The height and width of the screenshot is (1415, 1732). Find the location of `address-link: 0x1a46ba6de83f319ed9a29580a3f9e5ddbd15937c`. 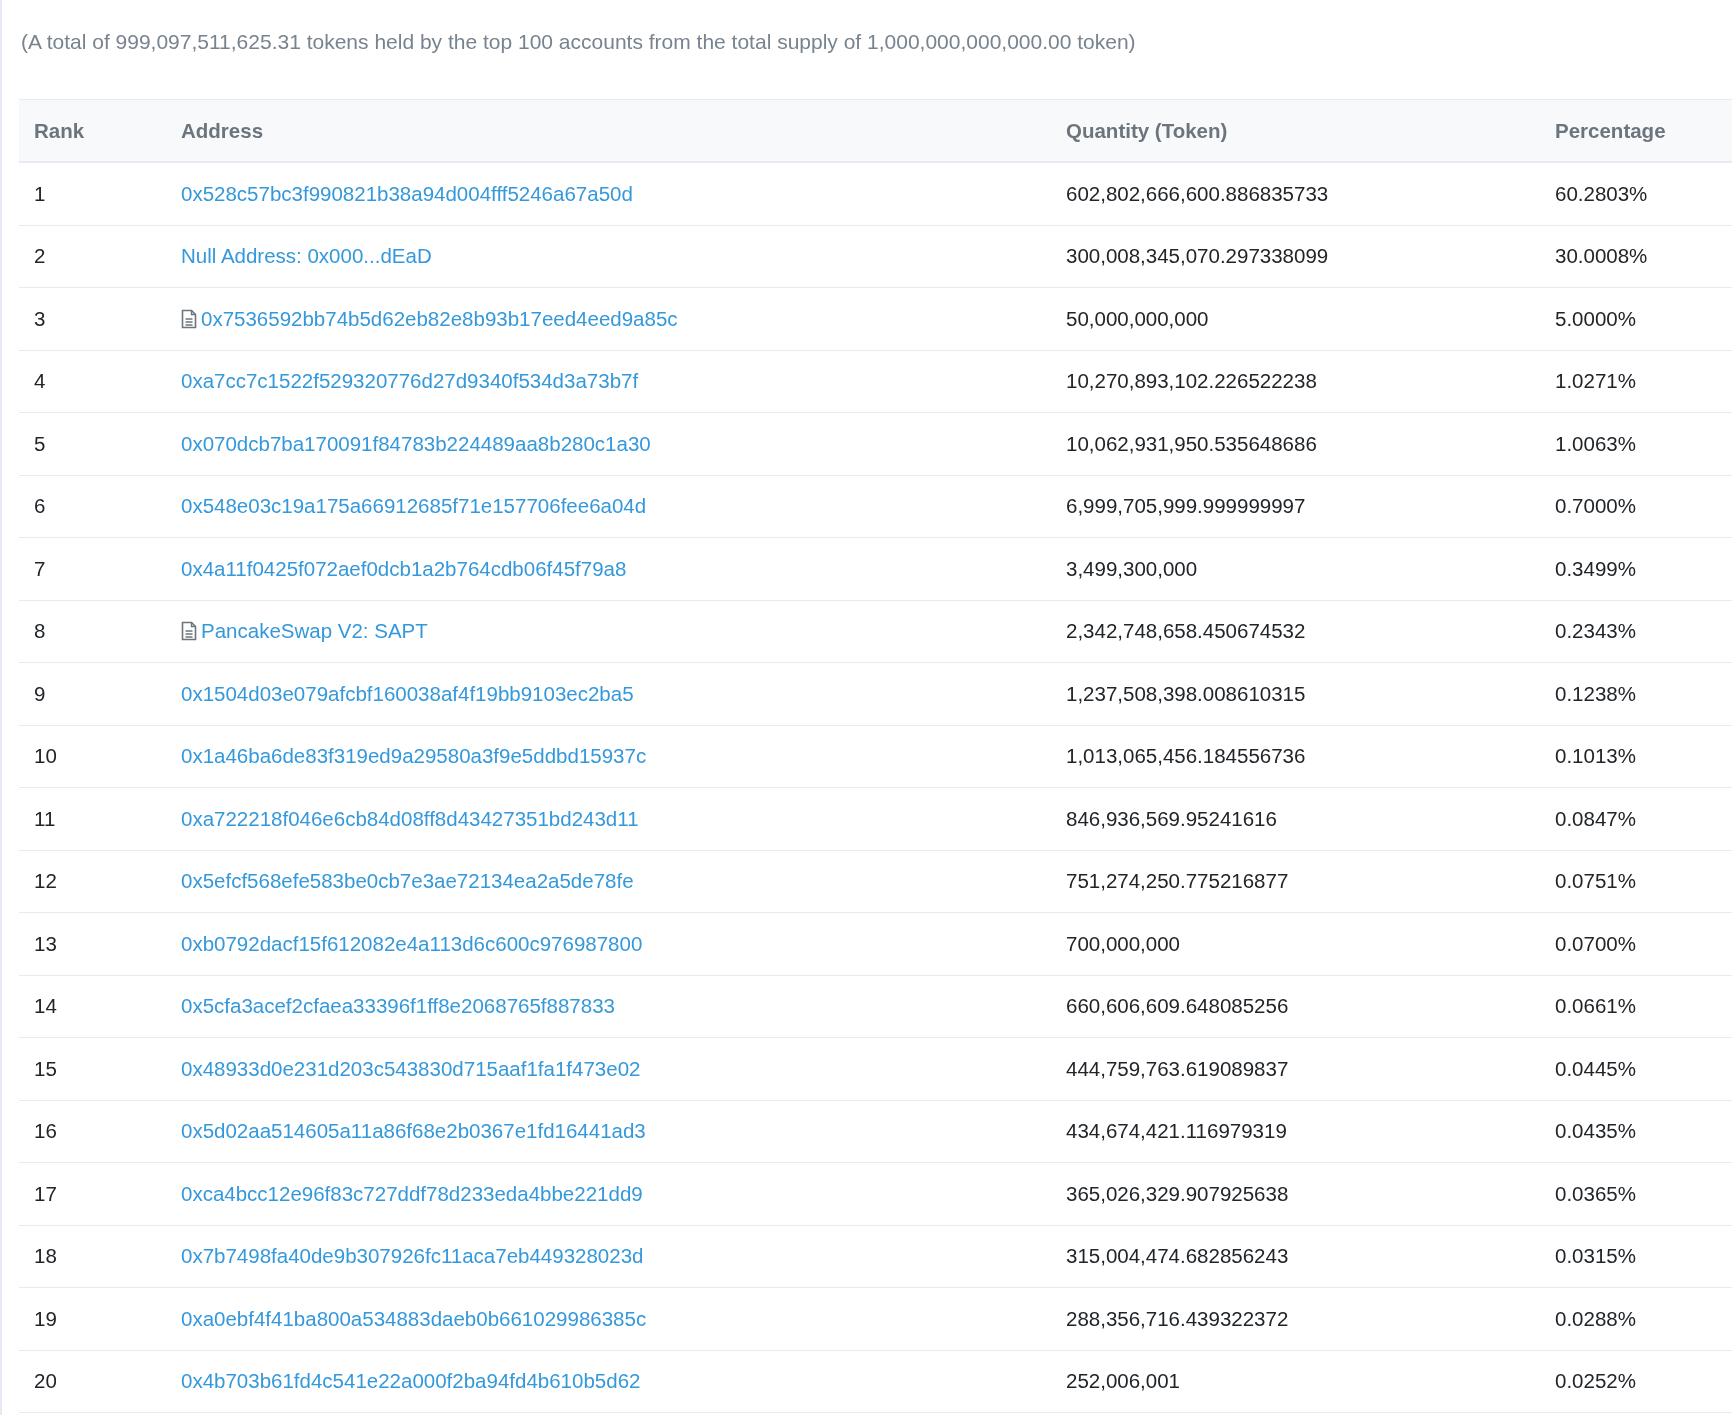

address-link: 0x1a46ba6de83f319ed9a29580a3f9e5ddbd15937c is located at coordinates (414, 756).